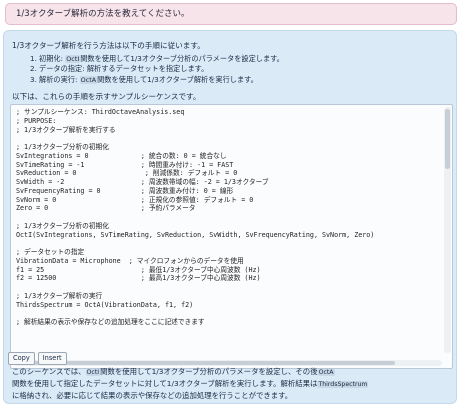  Describe the element at coordinates (343, 384) in the screenshot. I see `inline-code: ThirdsSpectrum` at that location.